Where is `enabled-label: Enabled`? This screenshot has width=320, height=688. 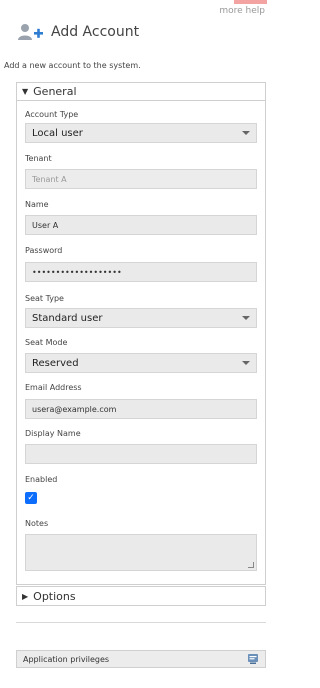
enabled-label: Enabled is located at coordinates (41, 479).